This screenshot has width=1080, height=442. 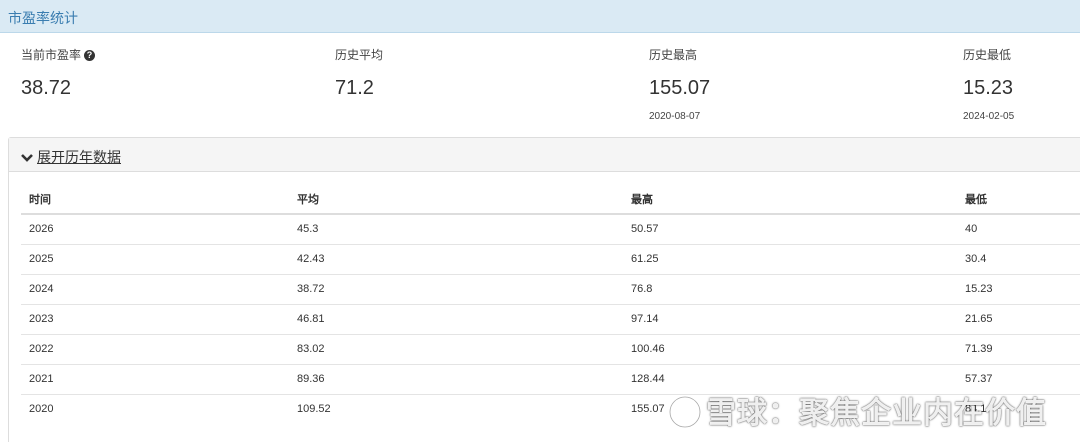 I want to click on stat-date-highest: 2020-08-07, so click(x=675, y=116).